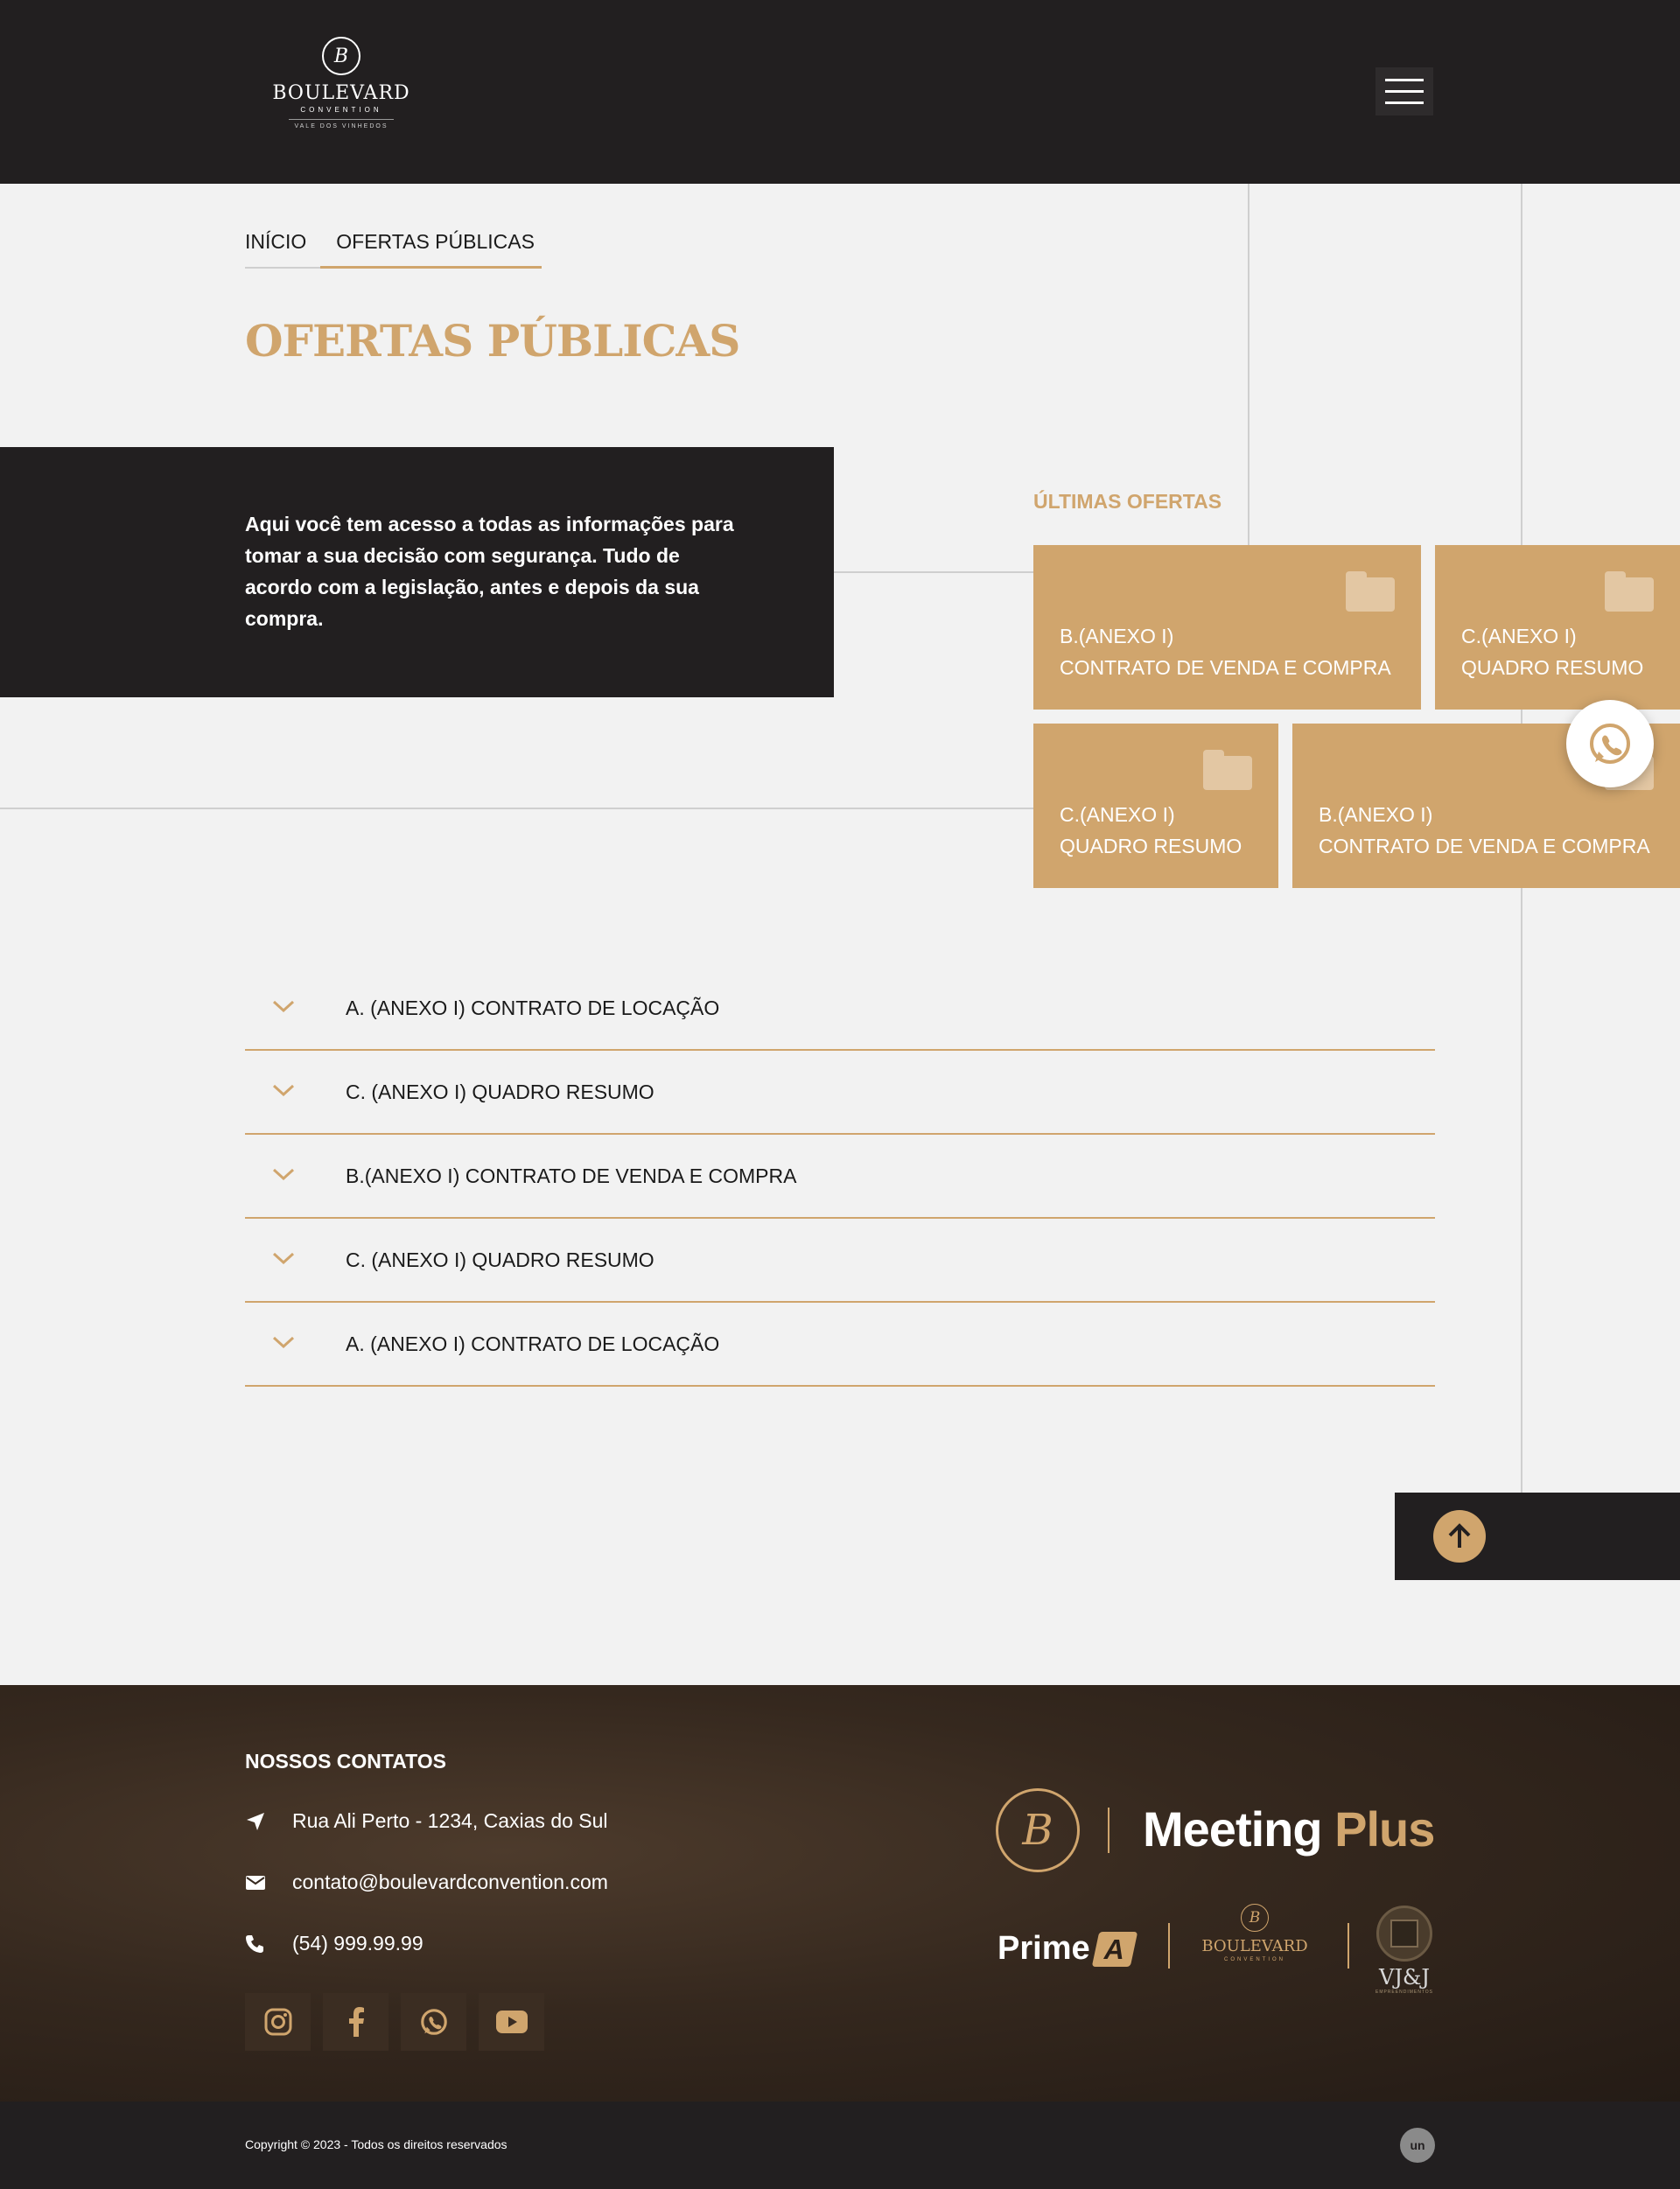  Describe the element at coordinates (341, 126) in the screenshot. I see `logo-tagline: VALE DOS VINHEDOS` at that location.